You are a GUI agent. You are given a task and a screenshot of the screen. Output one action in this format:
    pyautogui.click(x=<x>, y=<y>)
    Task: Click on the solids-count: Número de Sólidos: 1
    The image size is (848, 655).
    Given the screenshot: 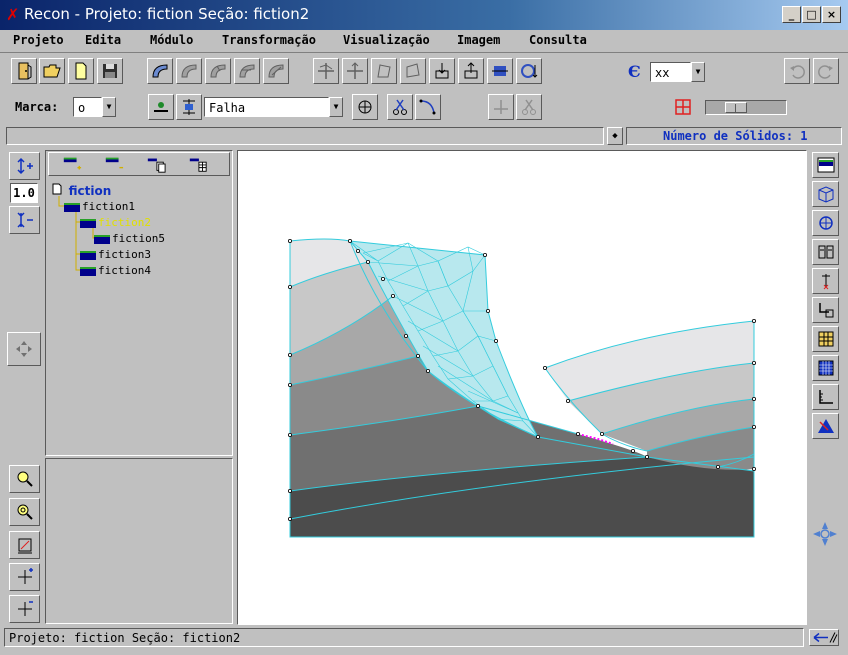 What is the action you would take?
    pyautogui.click(x=735, y=136)
    